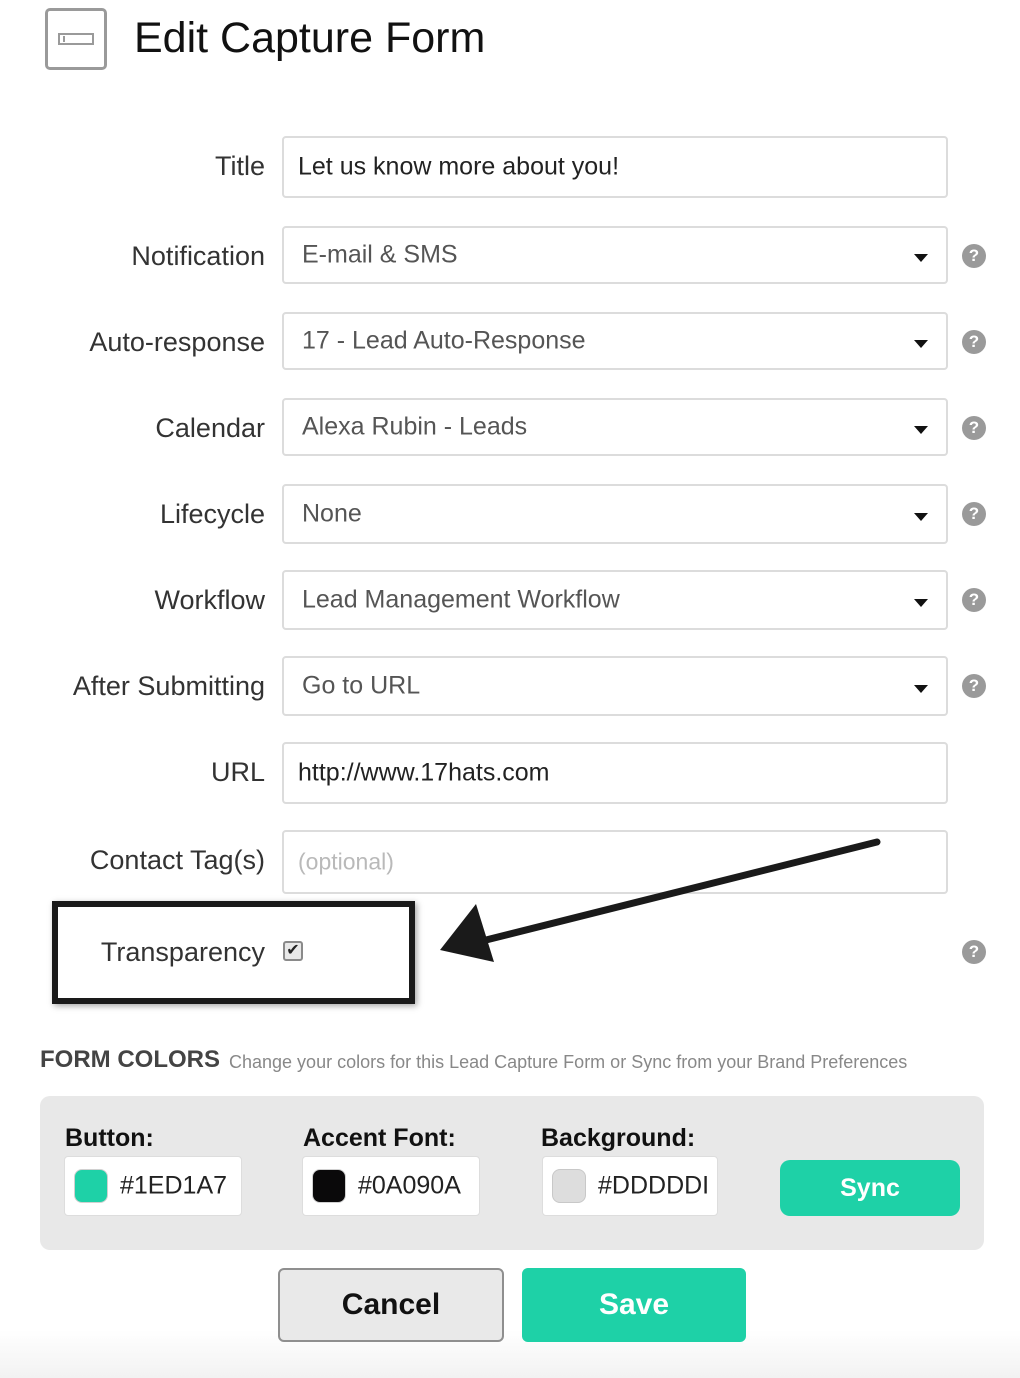 Image resolution: width=1020 pixels, height=1378 pixels. Describe the element at coordinates (130, 1059) in the screenshot. I see `form-colors-title: FORM COLORS` at that location.